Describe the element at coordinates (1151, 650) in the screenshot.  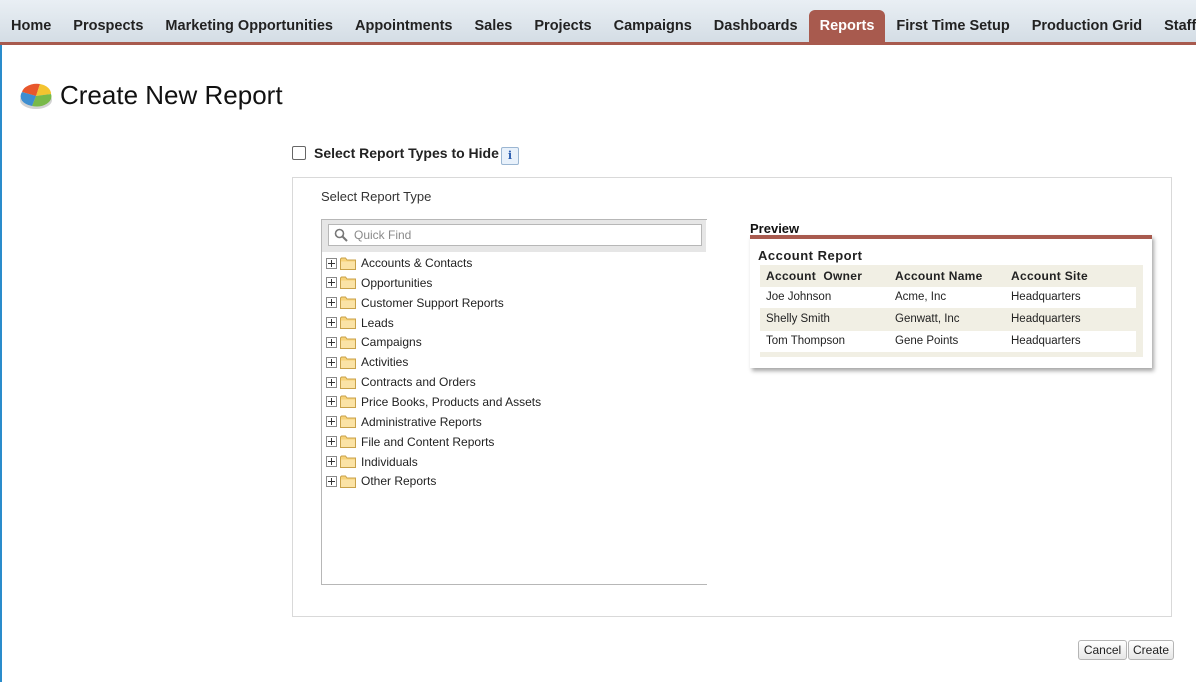
I see `create-button: Create` at that location.